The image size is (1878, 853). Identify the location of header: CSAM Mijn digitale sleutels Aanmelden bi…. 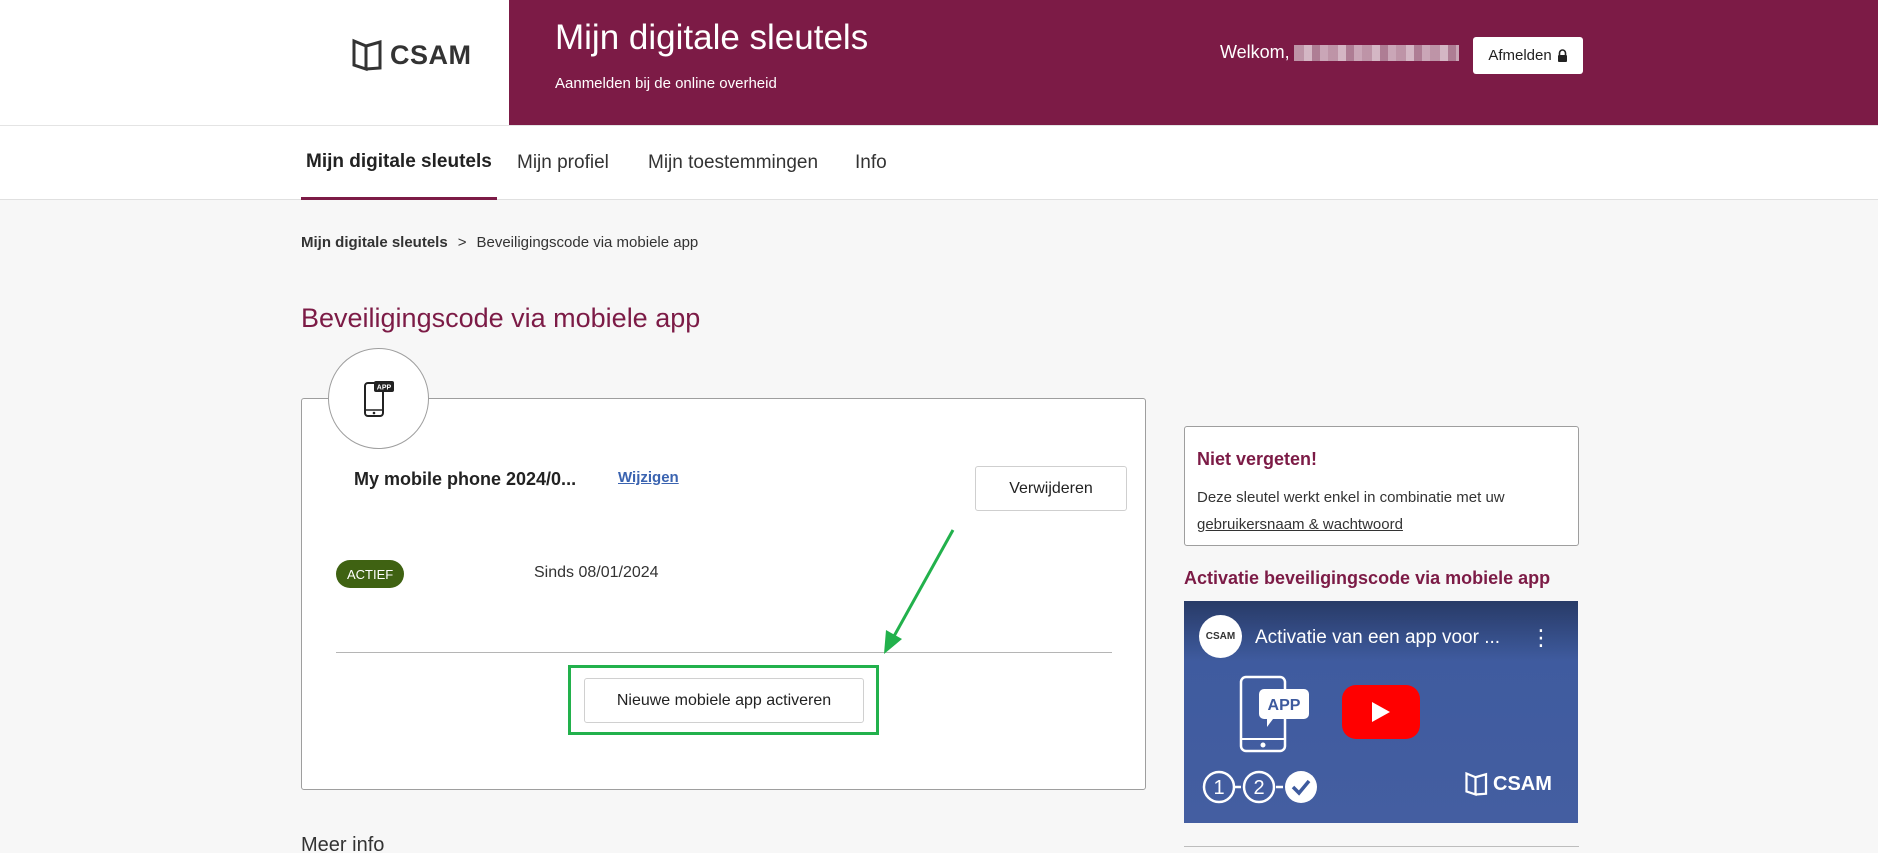
(939, 62).